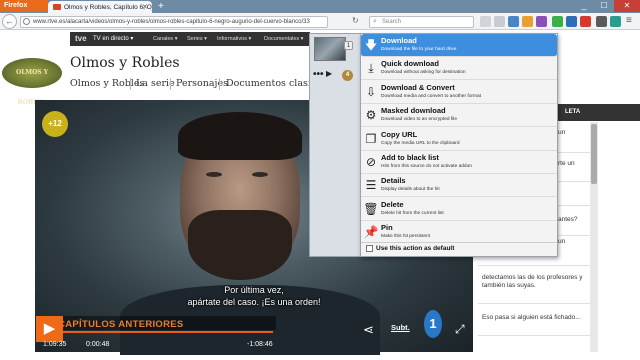  Describe the element at coordinates (155, 83) in the screenshot. I see `subnav-la-serie: La serie` at that location.